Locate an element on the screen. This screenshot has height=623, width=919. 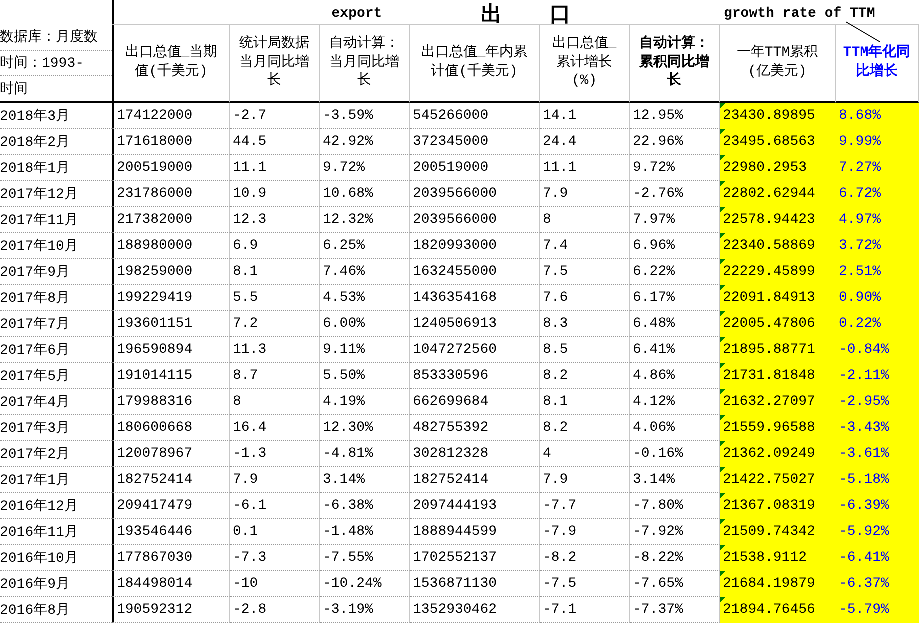
table-cell: 190592312 is located at coordinates (171, 610).